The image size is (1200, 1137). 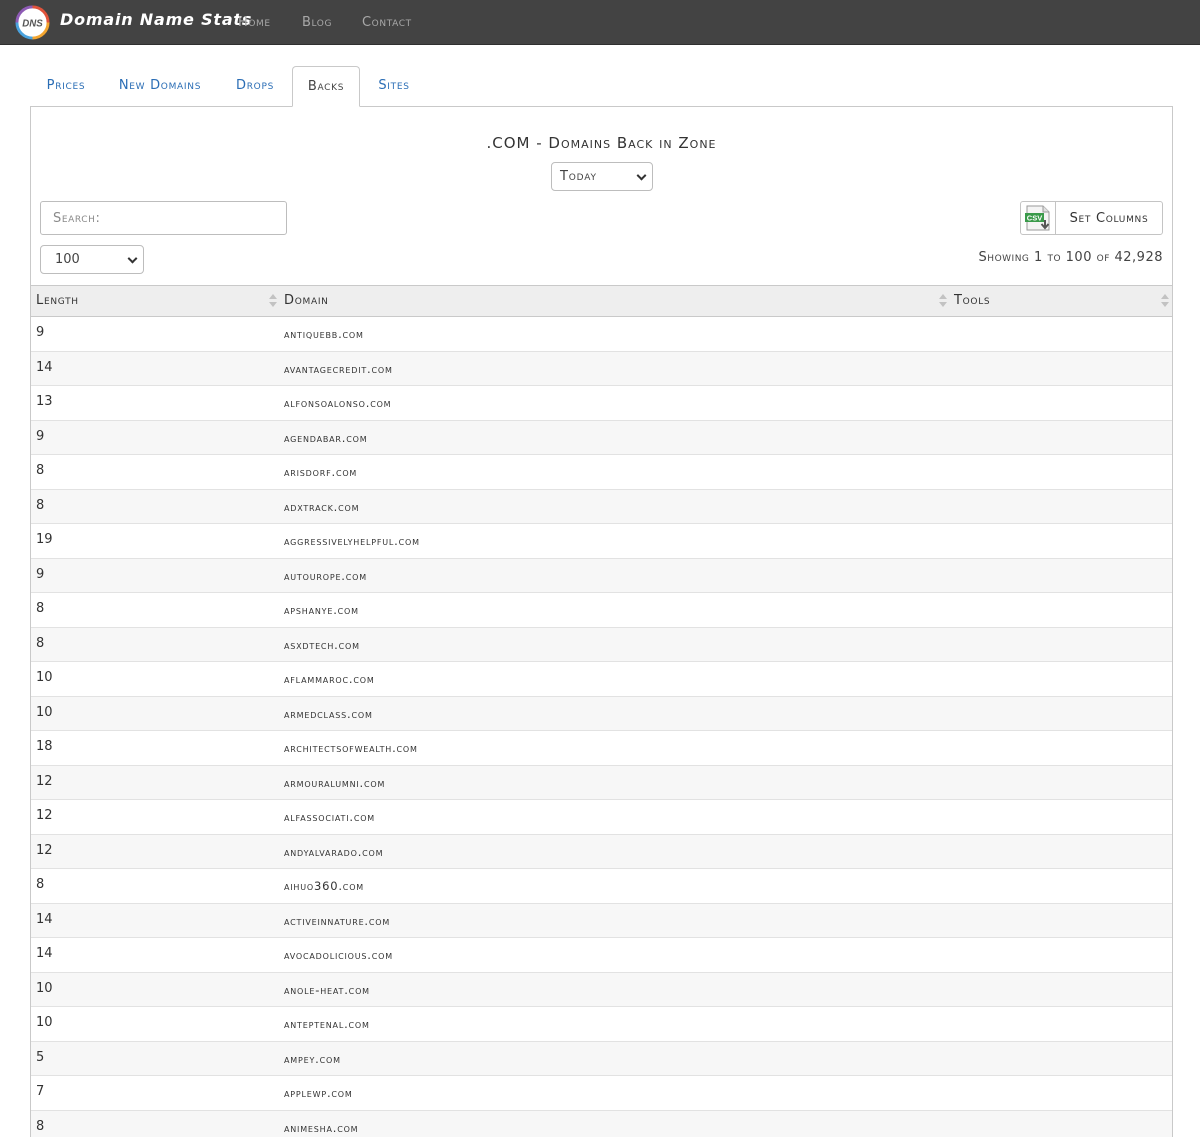 I want to click on table-row: 12 ALFASSOCIATI.COM, so click(x=601, y=817).